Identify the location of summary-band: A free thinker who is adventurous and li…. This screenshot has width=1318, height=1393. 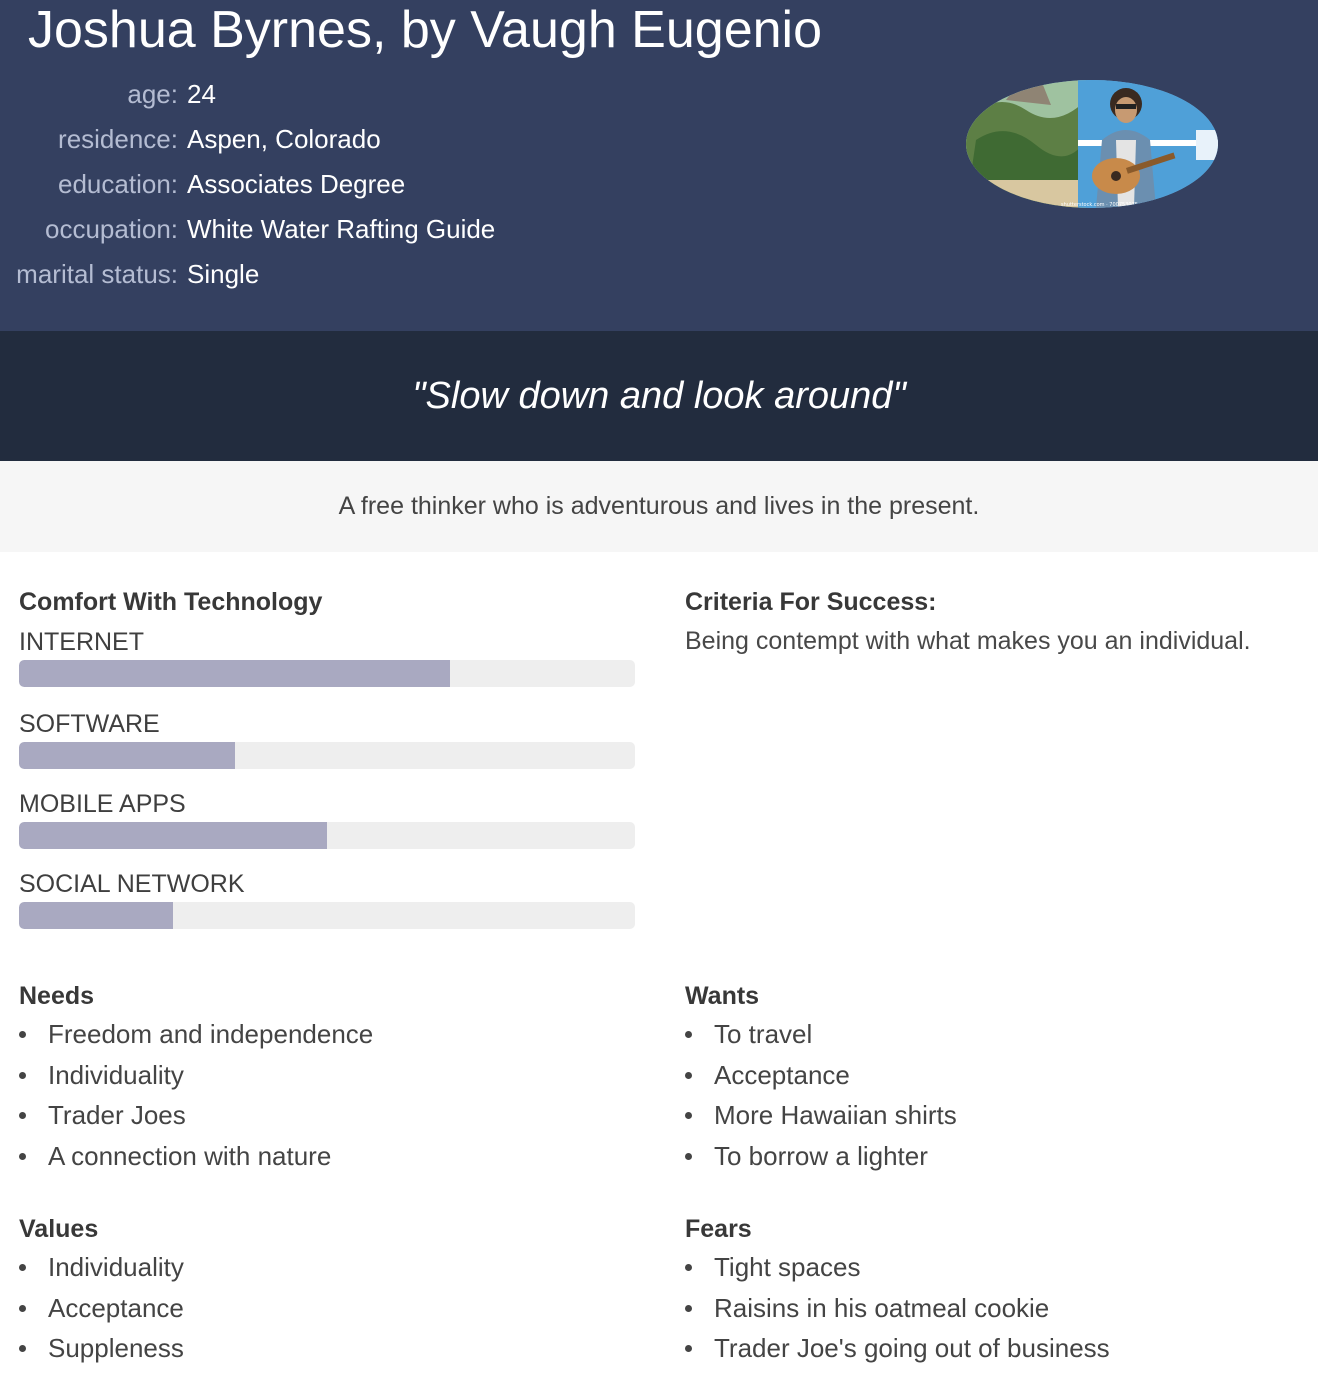
(659, 506).